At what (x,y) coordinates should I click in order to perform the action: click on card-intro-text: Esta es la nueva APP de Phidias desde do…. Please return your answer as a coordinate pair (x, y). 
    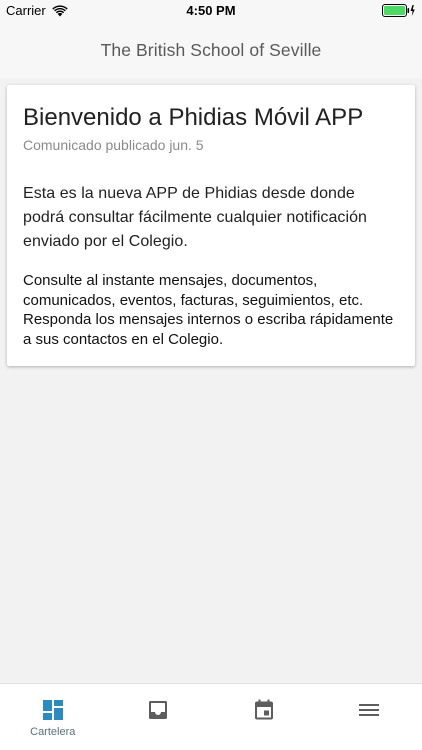
    Looking at the image, I should click on (195, 217).